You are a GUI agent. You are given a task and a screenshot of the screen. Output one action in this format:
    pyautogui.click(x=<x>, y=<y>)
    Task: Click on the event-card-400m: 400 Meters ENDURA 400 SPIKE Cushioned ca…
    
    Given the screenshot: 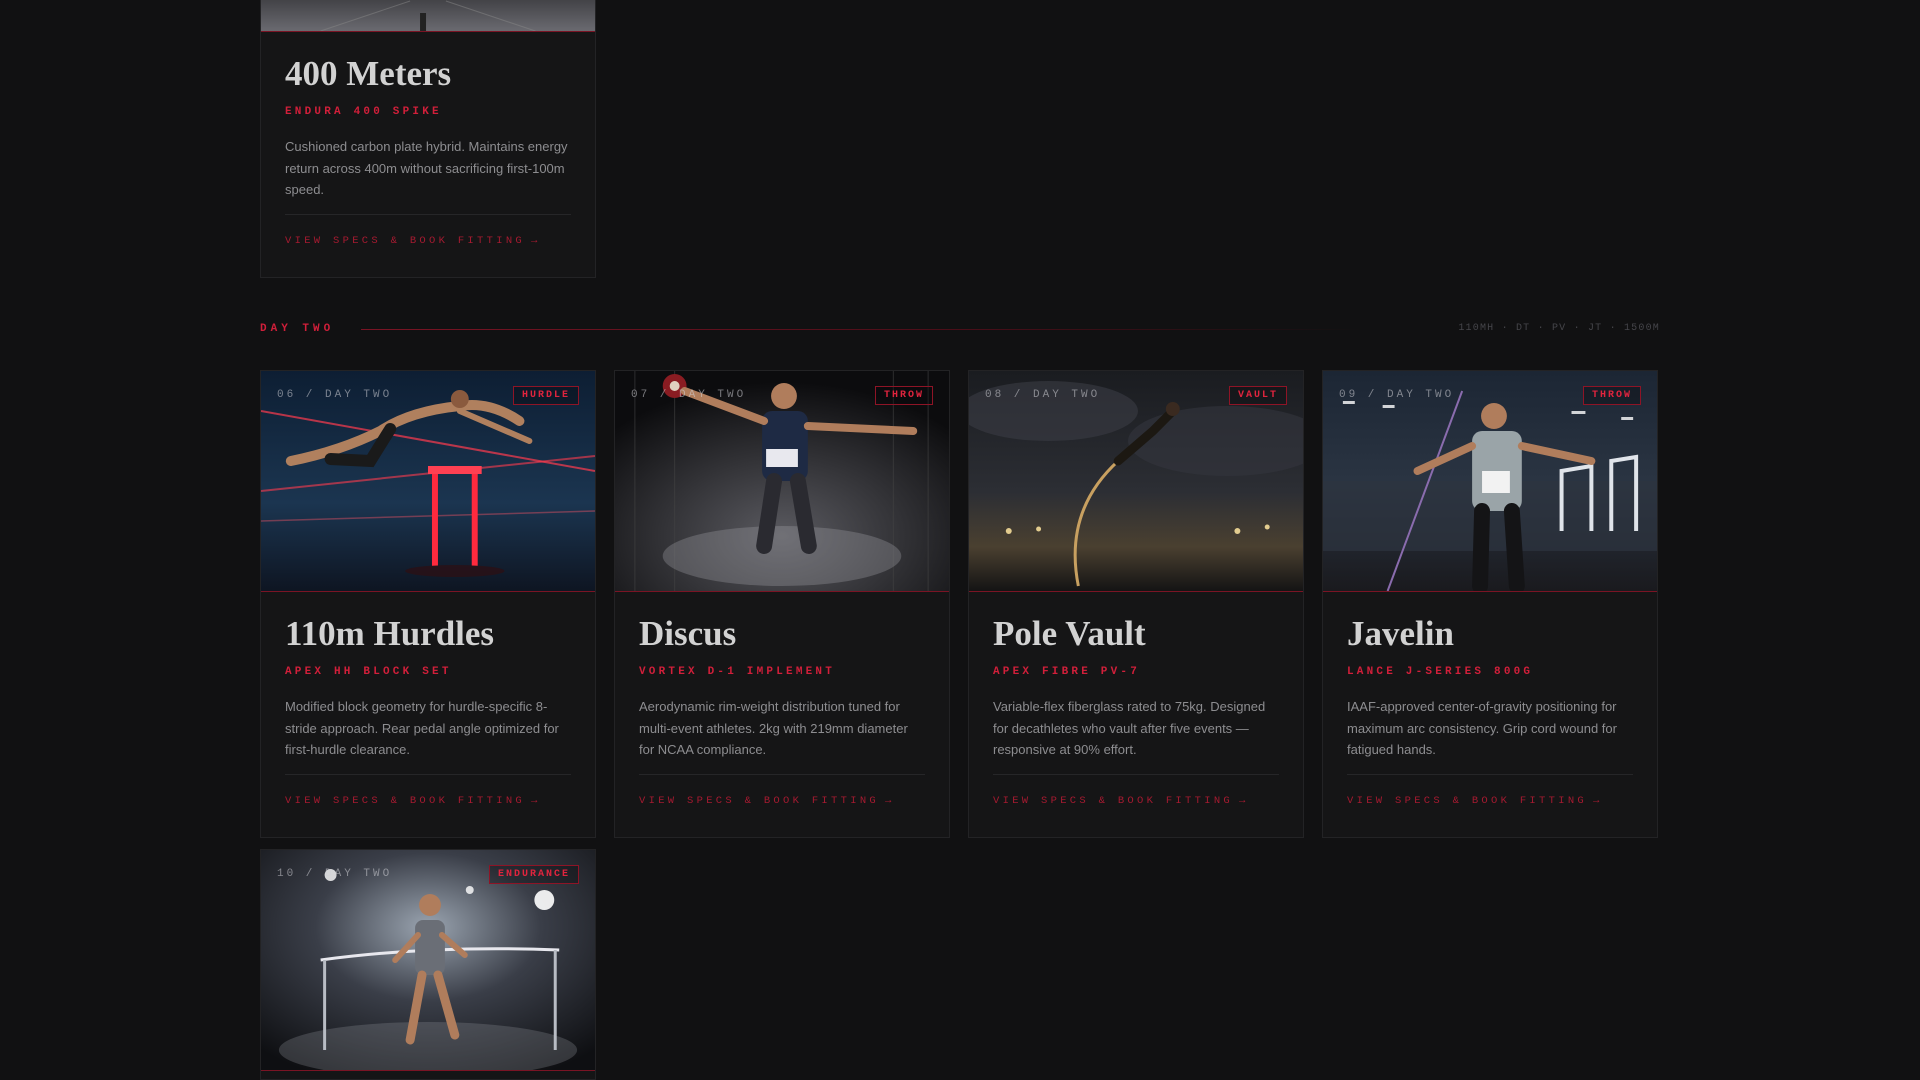 What is the action you would take?
    pyautogui.click(x=428, y=139)
    